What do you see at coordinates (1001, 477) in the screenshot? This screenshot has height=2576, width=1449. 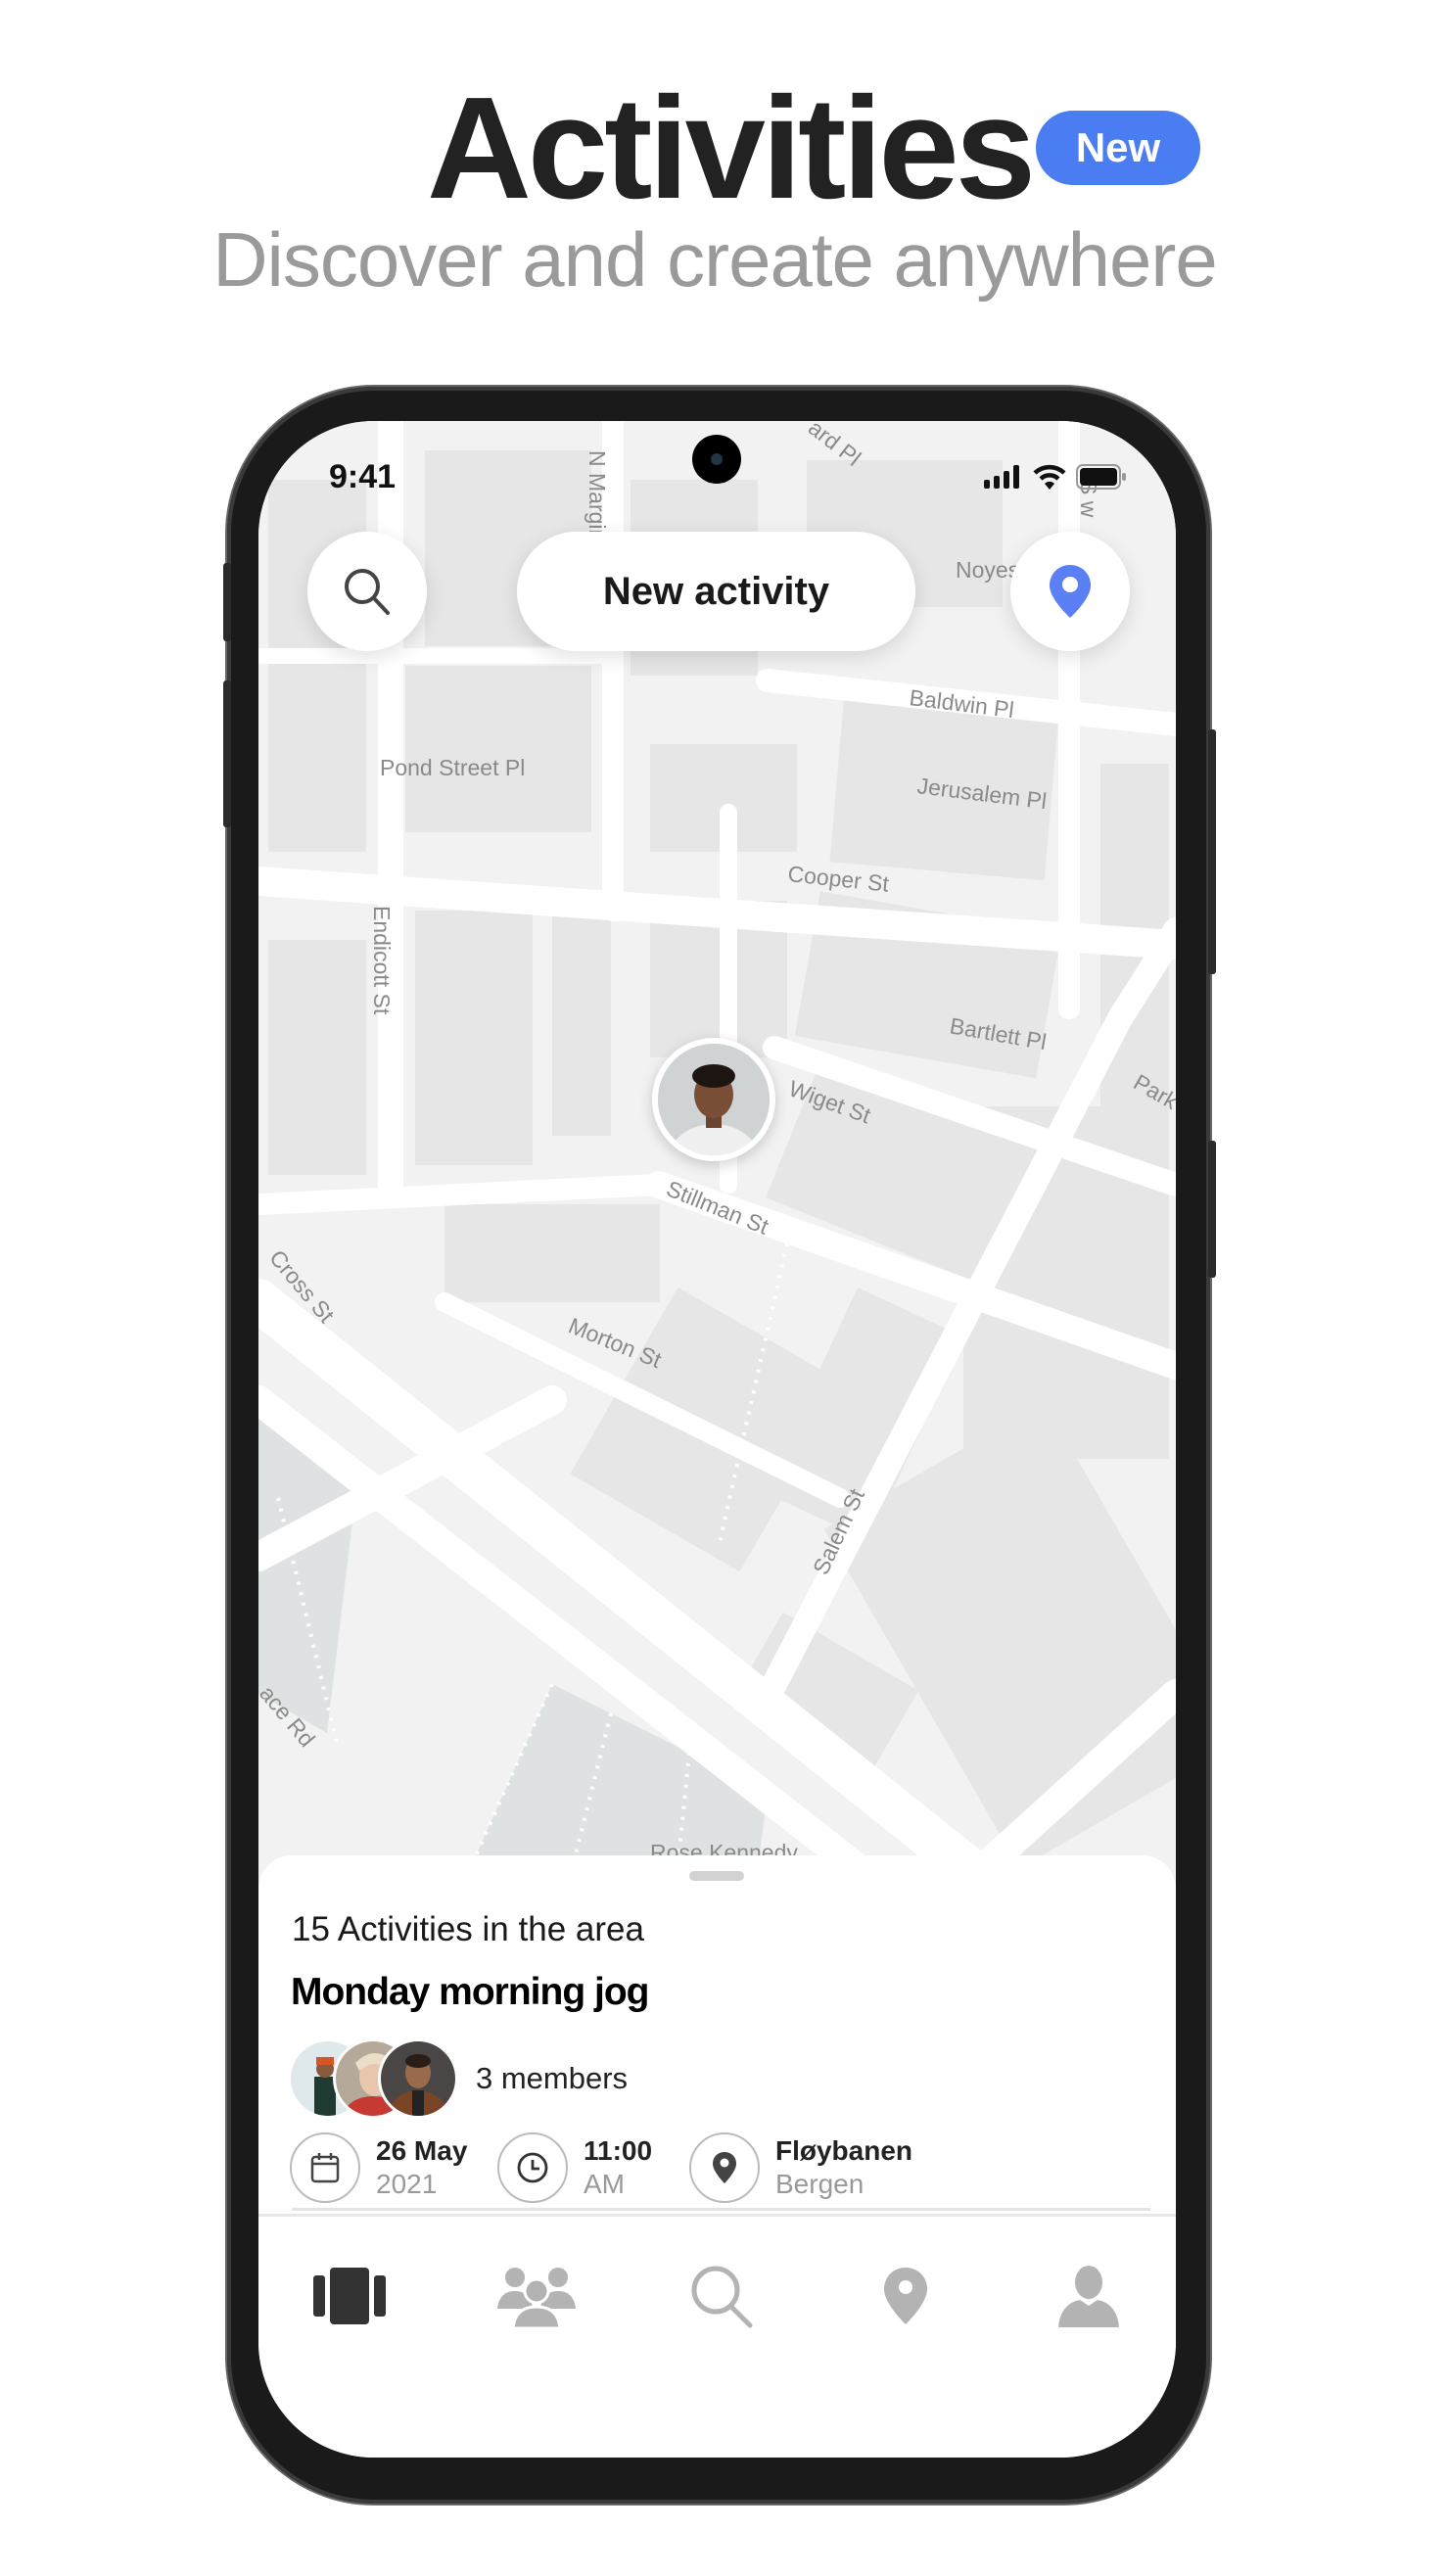 I see `signal-icon` at bounding box center [1001, 477].